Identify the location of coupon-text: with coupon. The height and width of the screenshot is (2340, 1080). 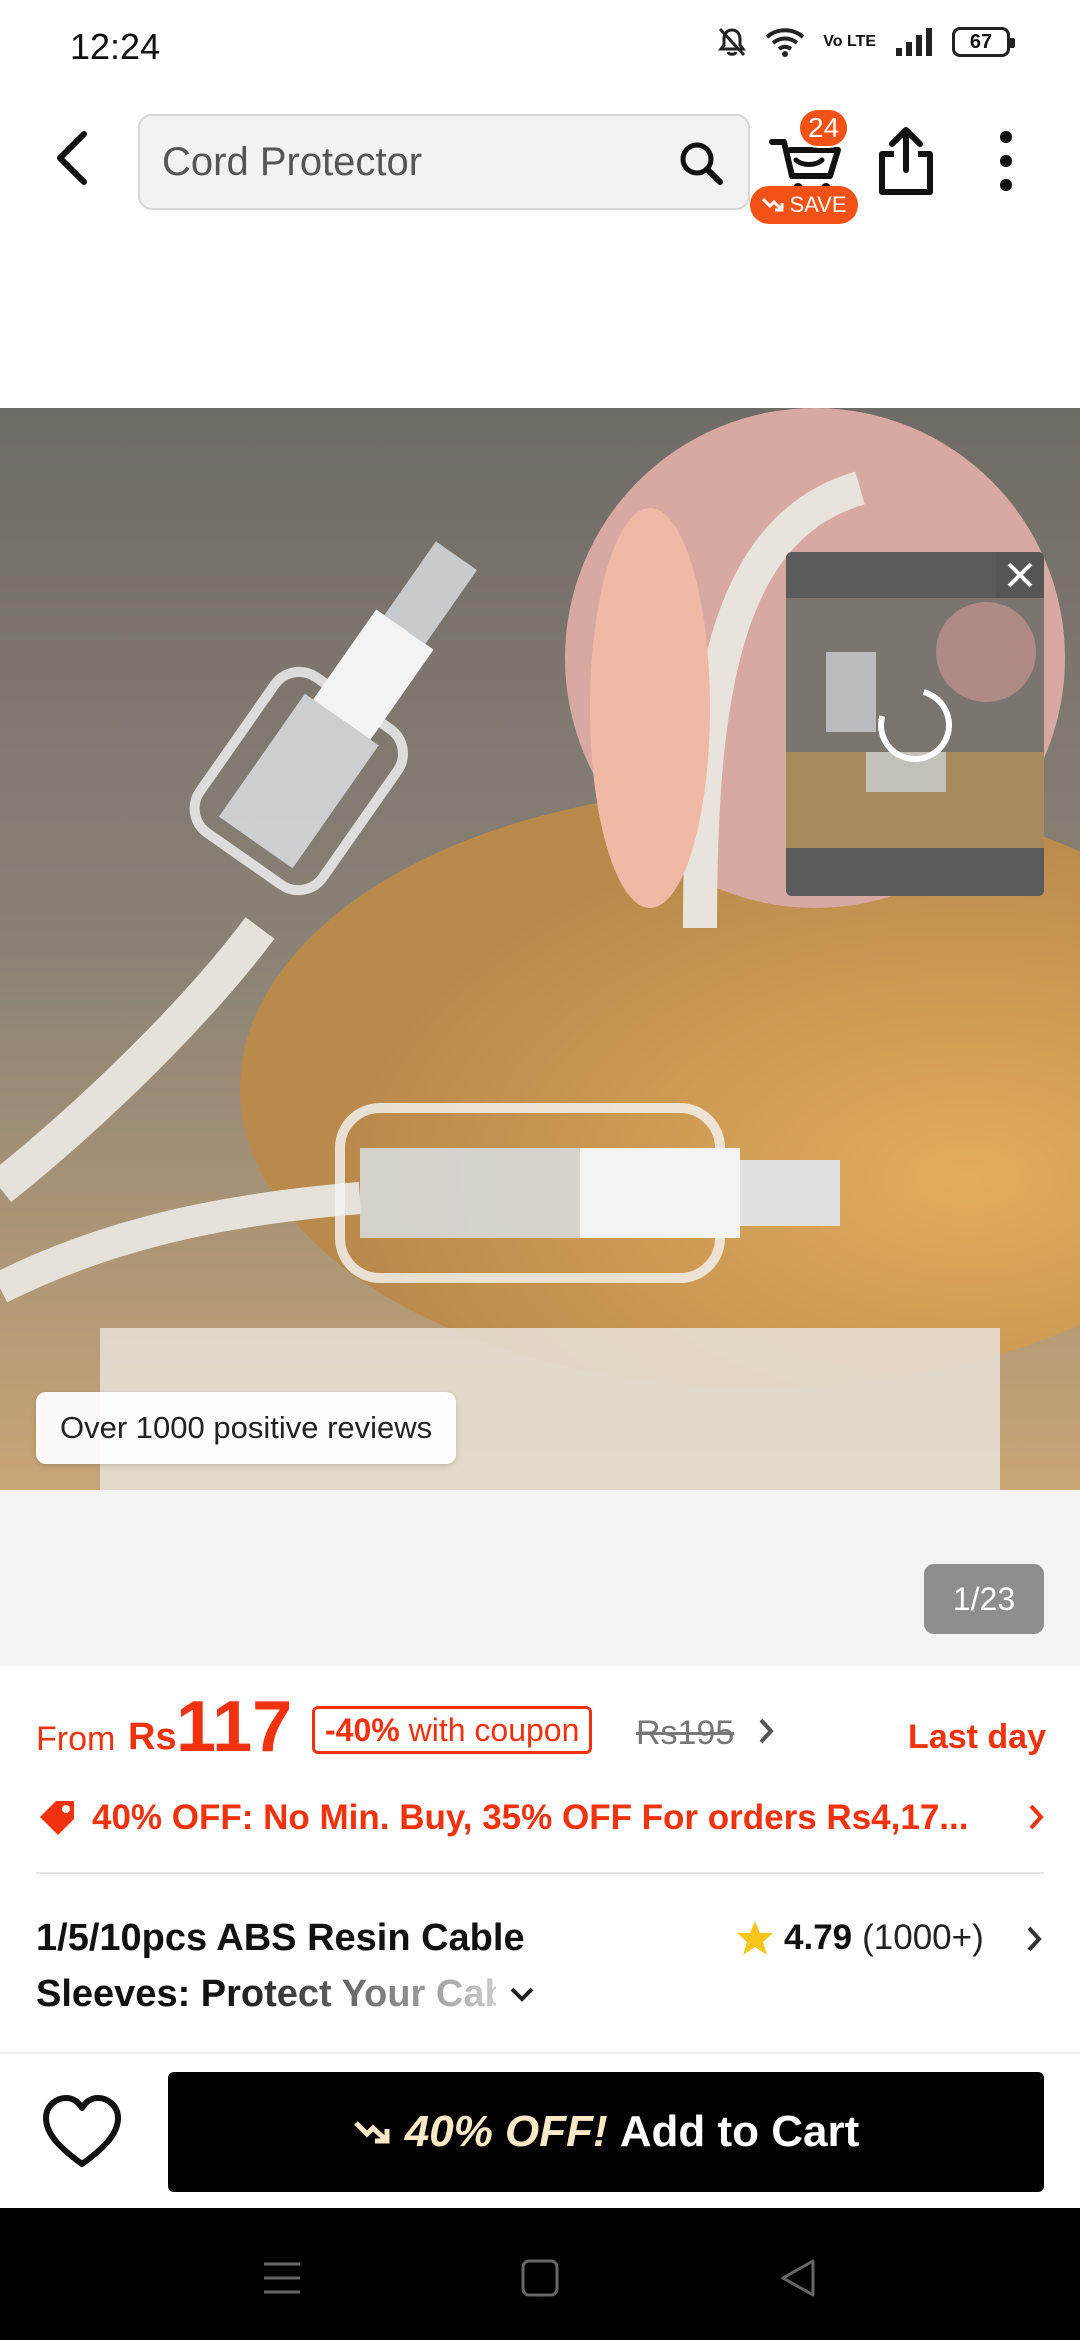
(494, 1729).